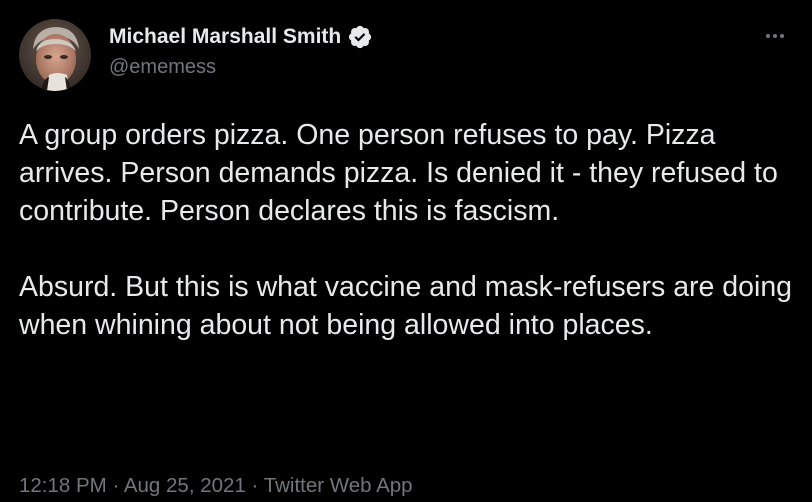 This screenshot has width=812, height=502. Describe the element at coordinates (360, 37) in the screenshot. I see `verified-badge-icon` at that location.